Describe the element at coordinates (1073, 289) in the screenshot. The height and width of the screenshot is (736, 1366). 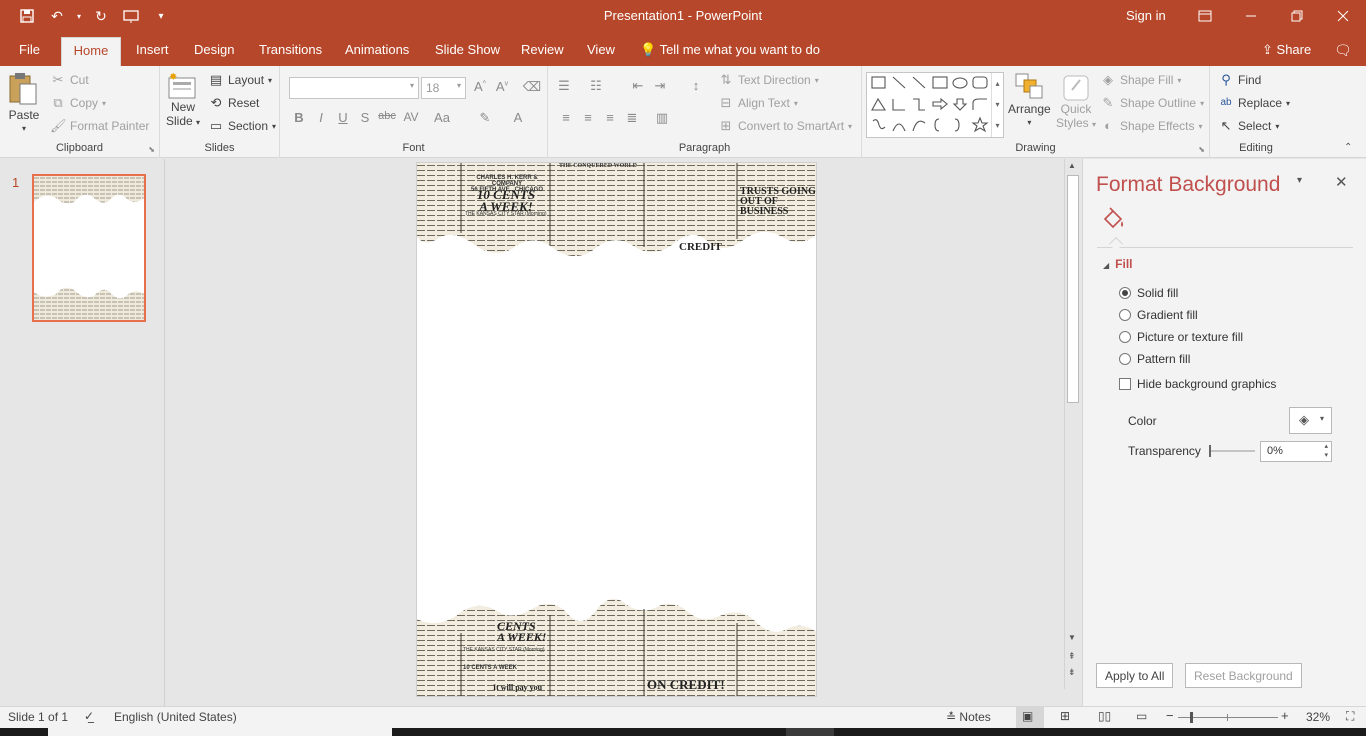
I see `scroll-thumb` at that location.